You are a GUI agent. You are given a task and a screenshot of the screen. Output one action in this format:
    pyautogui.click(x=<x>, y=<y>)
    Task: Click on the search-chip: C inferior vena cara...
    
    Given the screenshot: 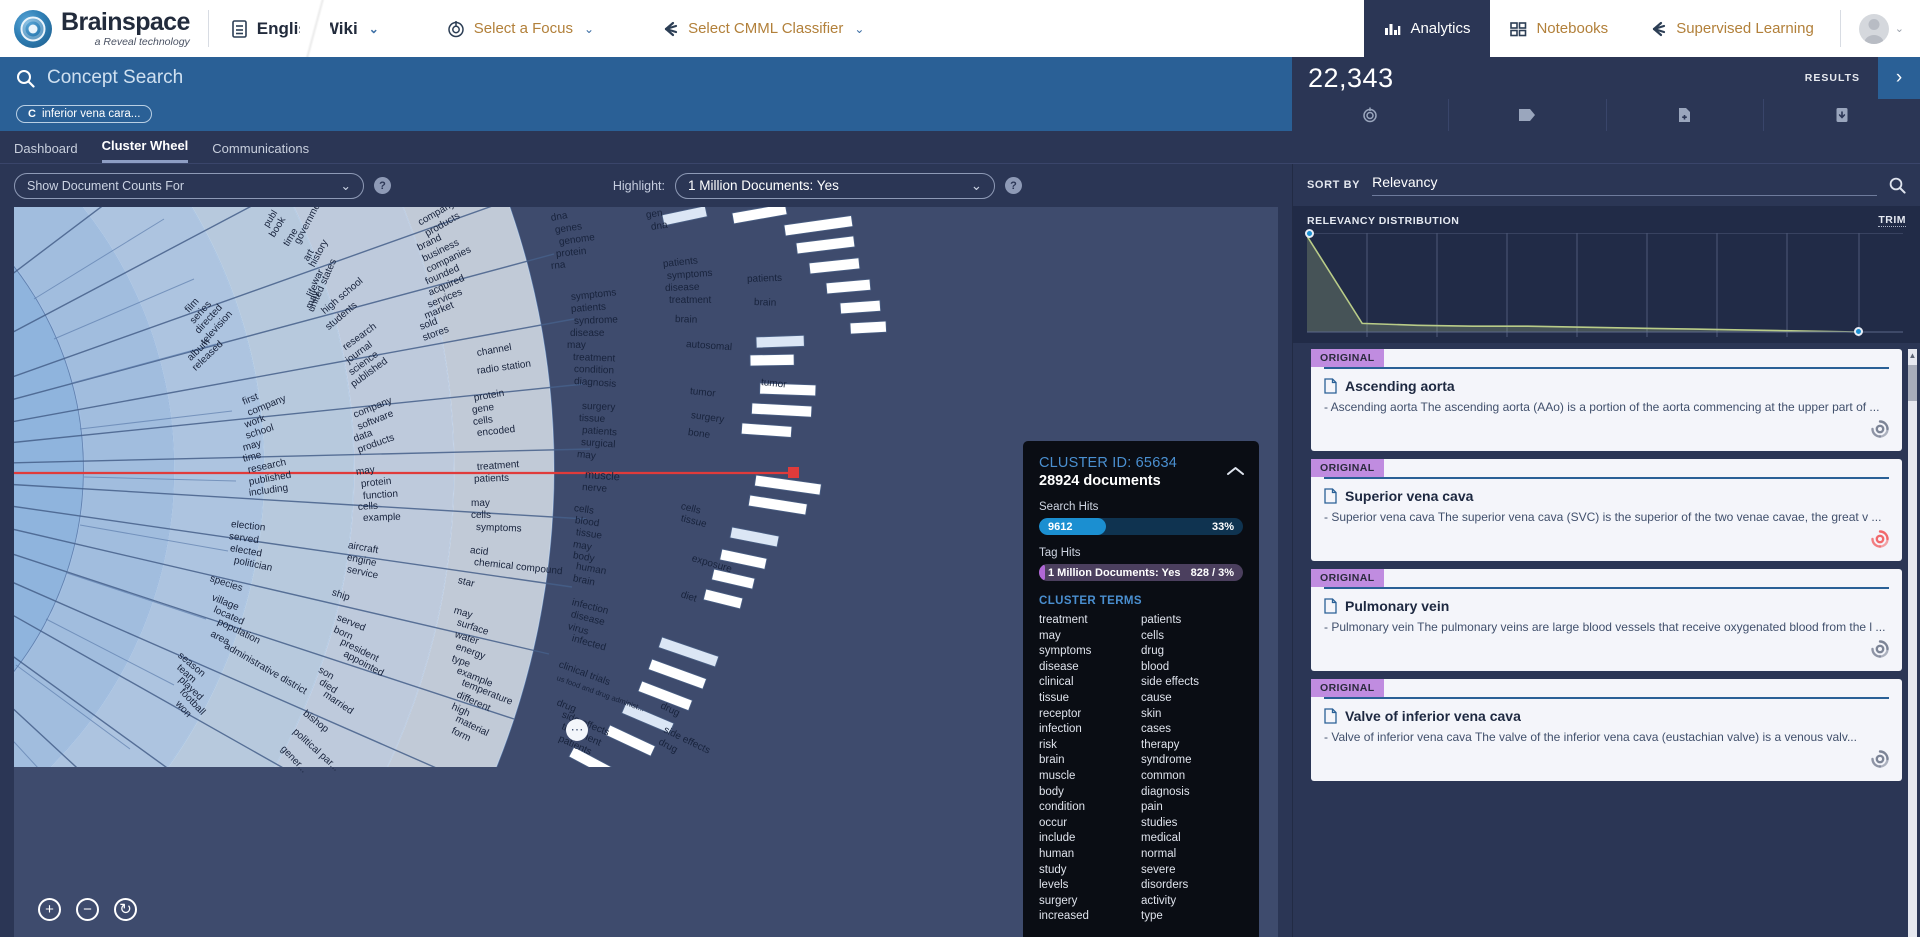 What is the action you would take?
    pyautogui.click(x=84, y=114)
    